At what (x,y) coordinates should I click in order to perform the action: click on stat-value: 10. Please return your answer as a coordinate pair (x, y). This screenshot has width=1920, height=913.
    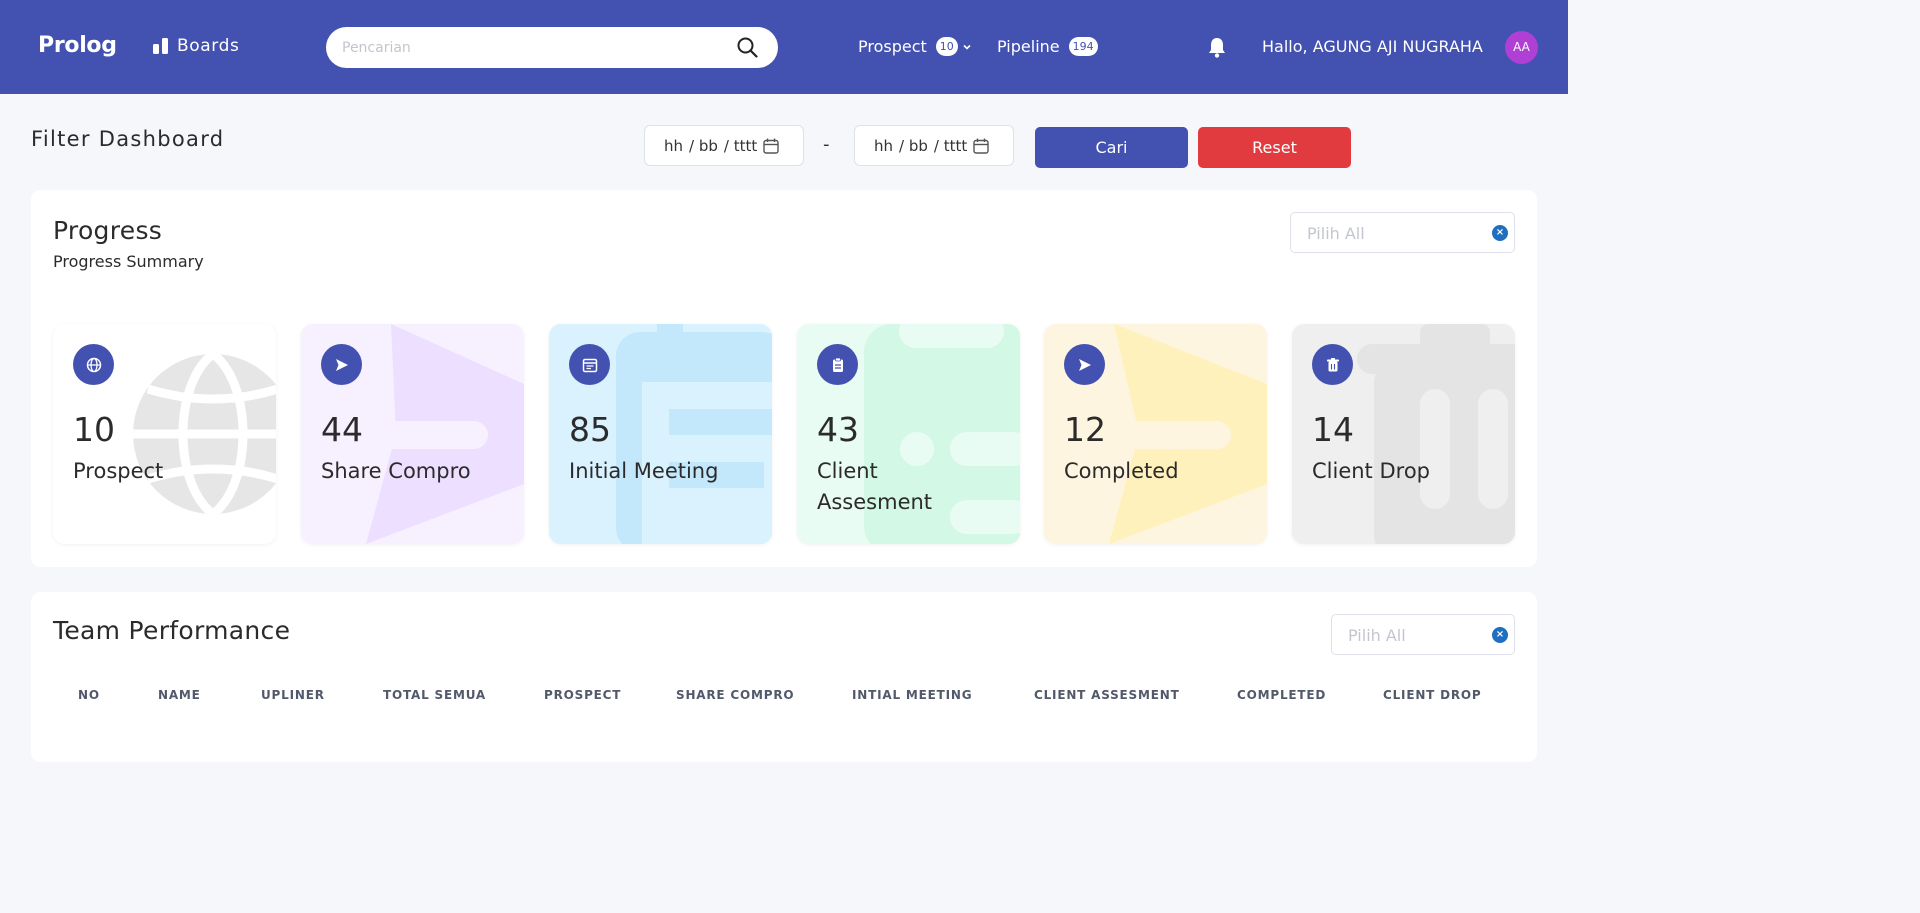
    Looking at the image, I should click on (94, 429).